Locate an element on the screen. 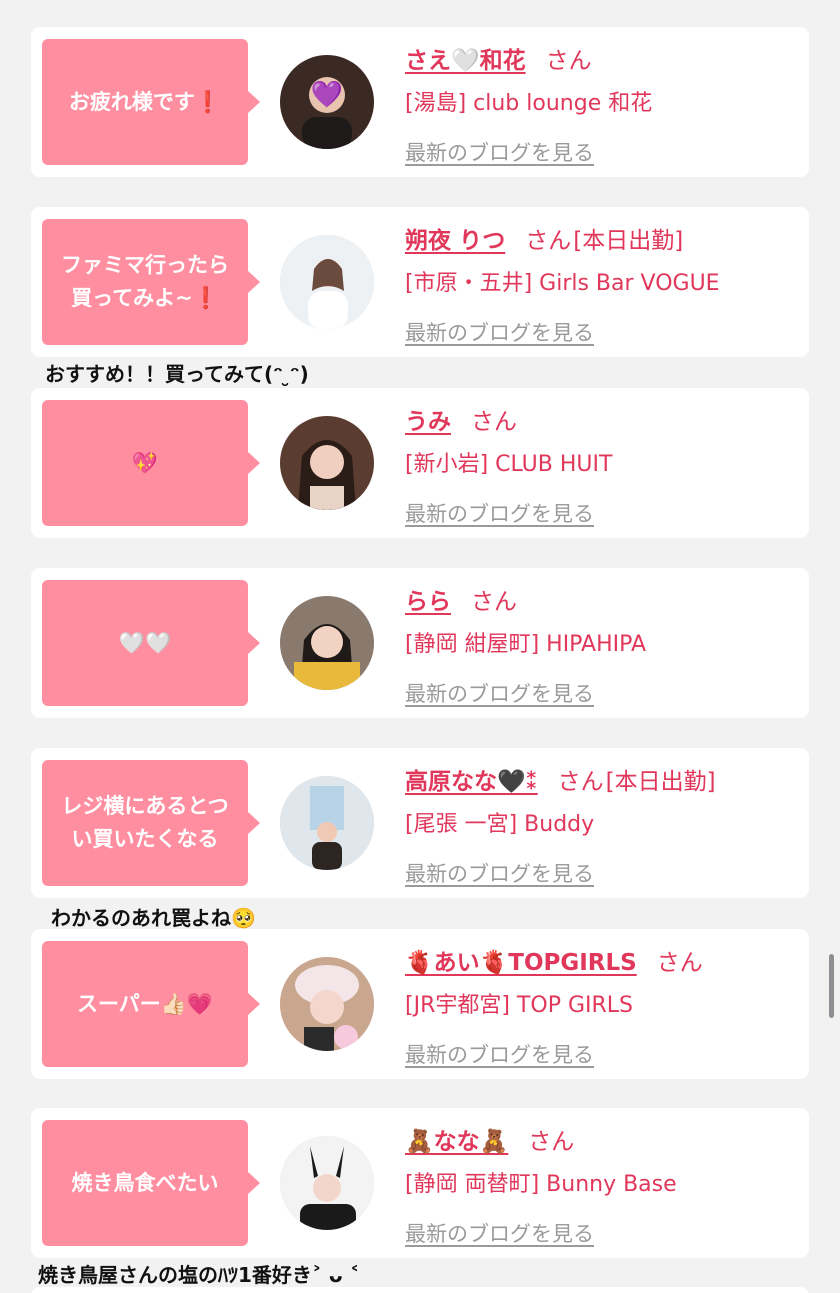 The image size is (840, 1293). message-bubble: ファミマ行ったら 買ってみよ~❗️ is located at coordinates (151, 282).